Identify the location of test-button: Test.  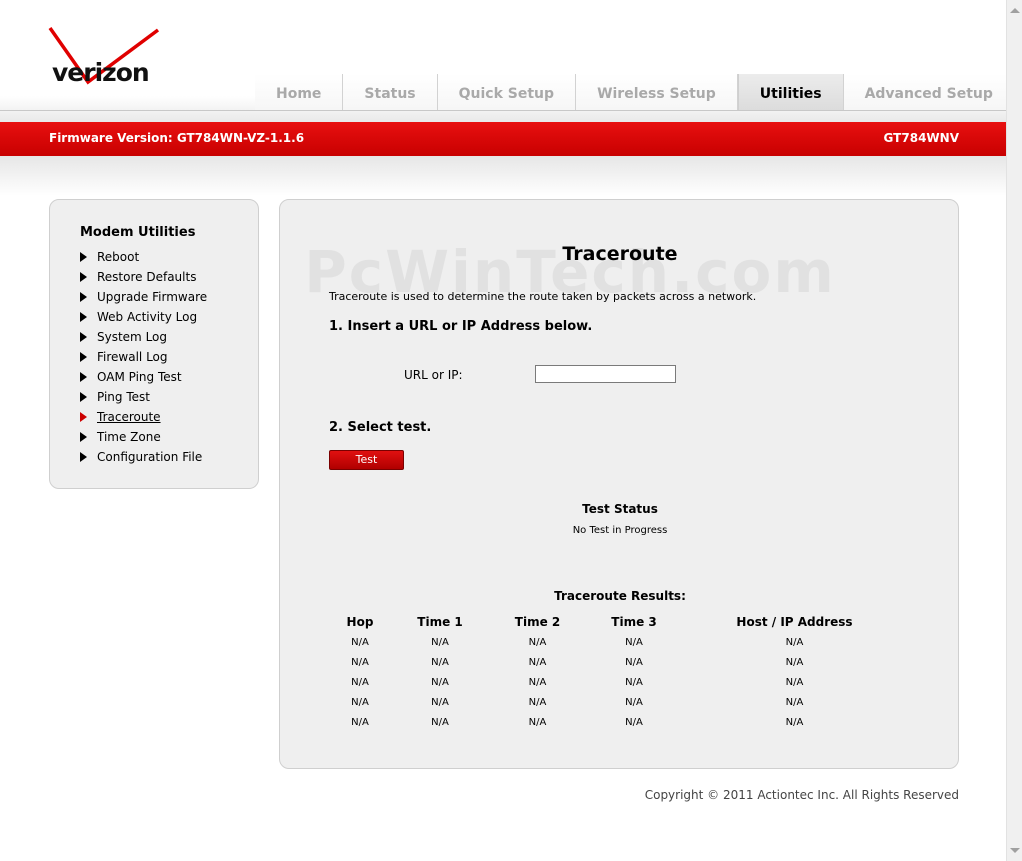
(366, 460).